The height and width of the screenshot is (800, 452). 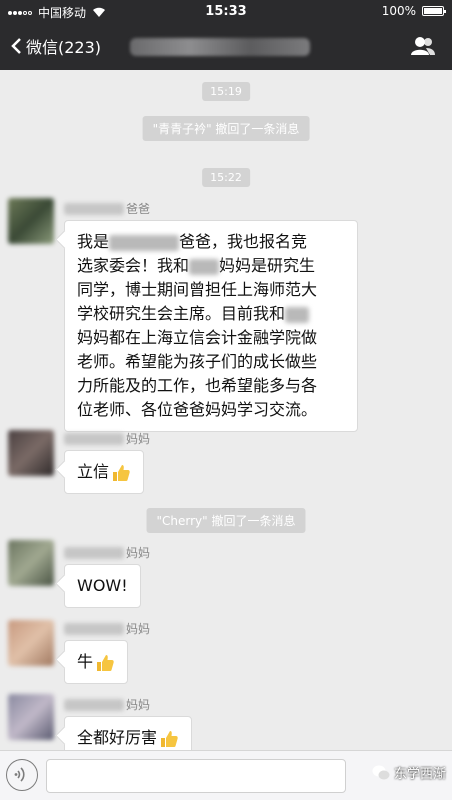 What do you see at coordinates (226, 520) in the screenshot?
I see `recall-notice: "Cherry" 撤回了一条消息` at bounding box center [226, 520].